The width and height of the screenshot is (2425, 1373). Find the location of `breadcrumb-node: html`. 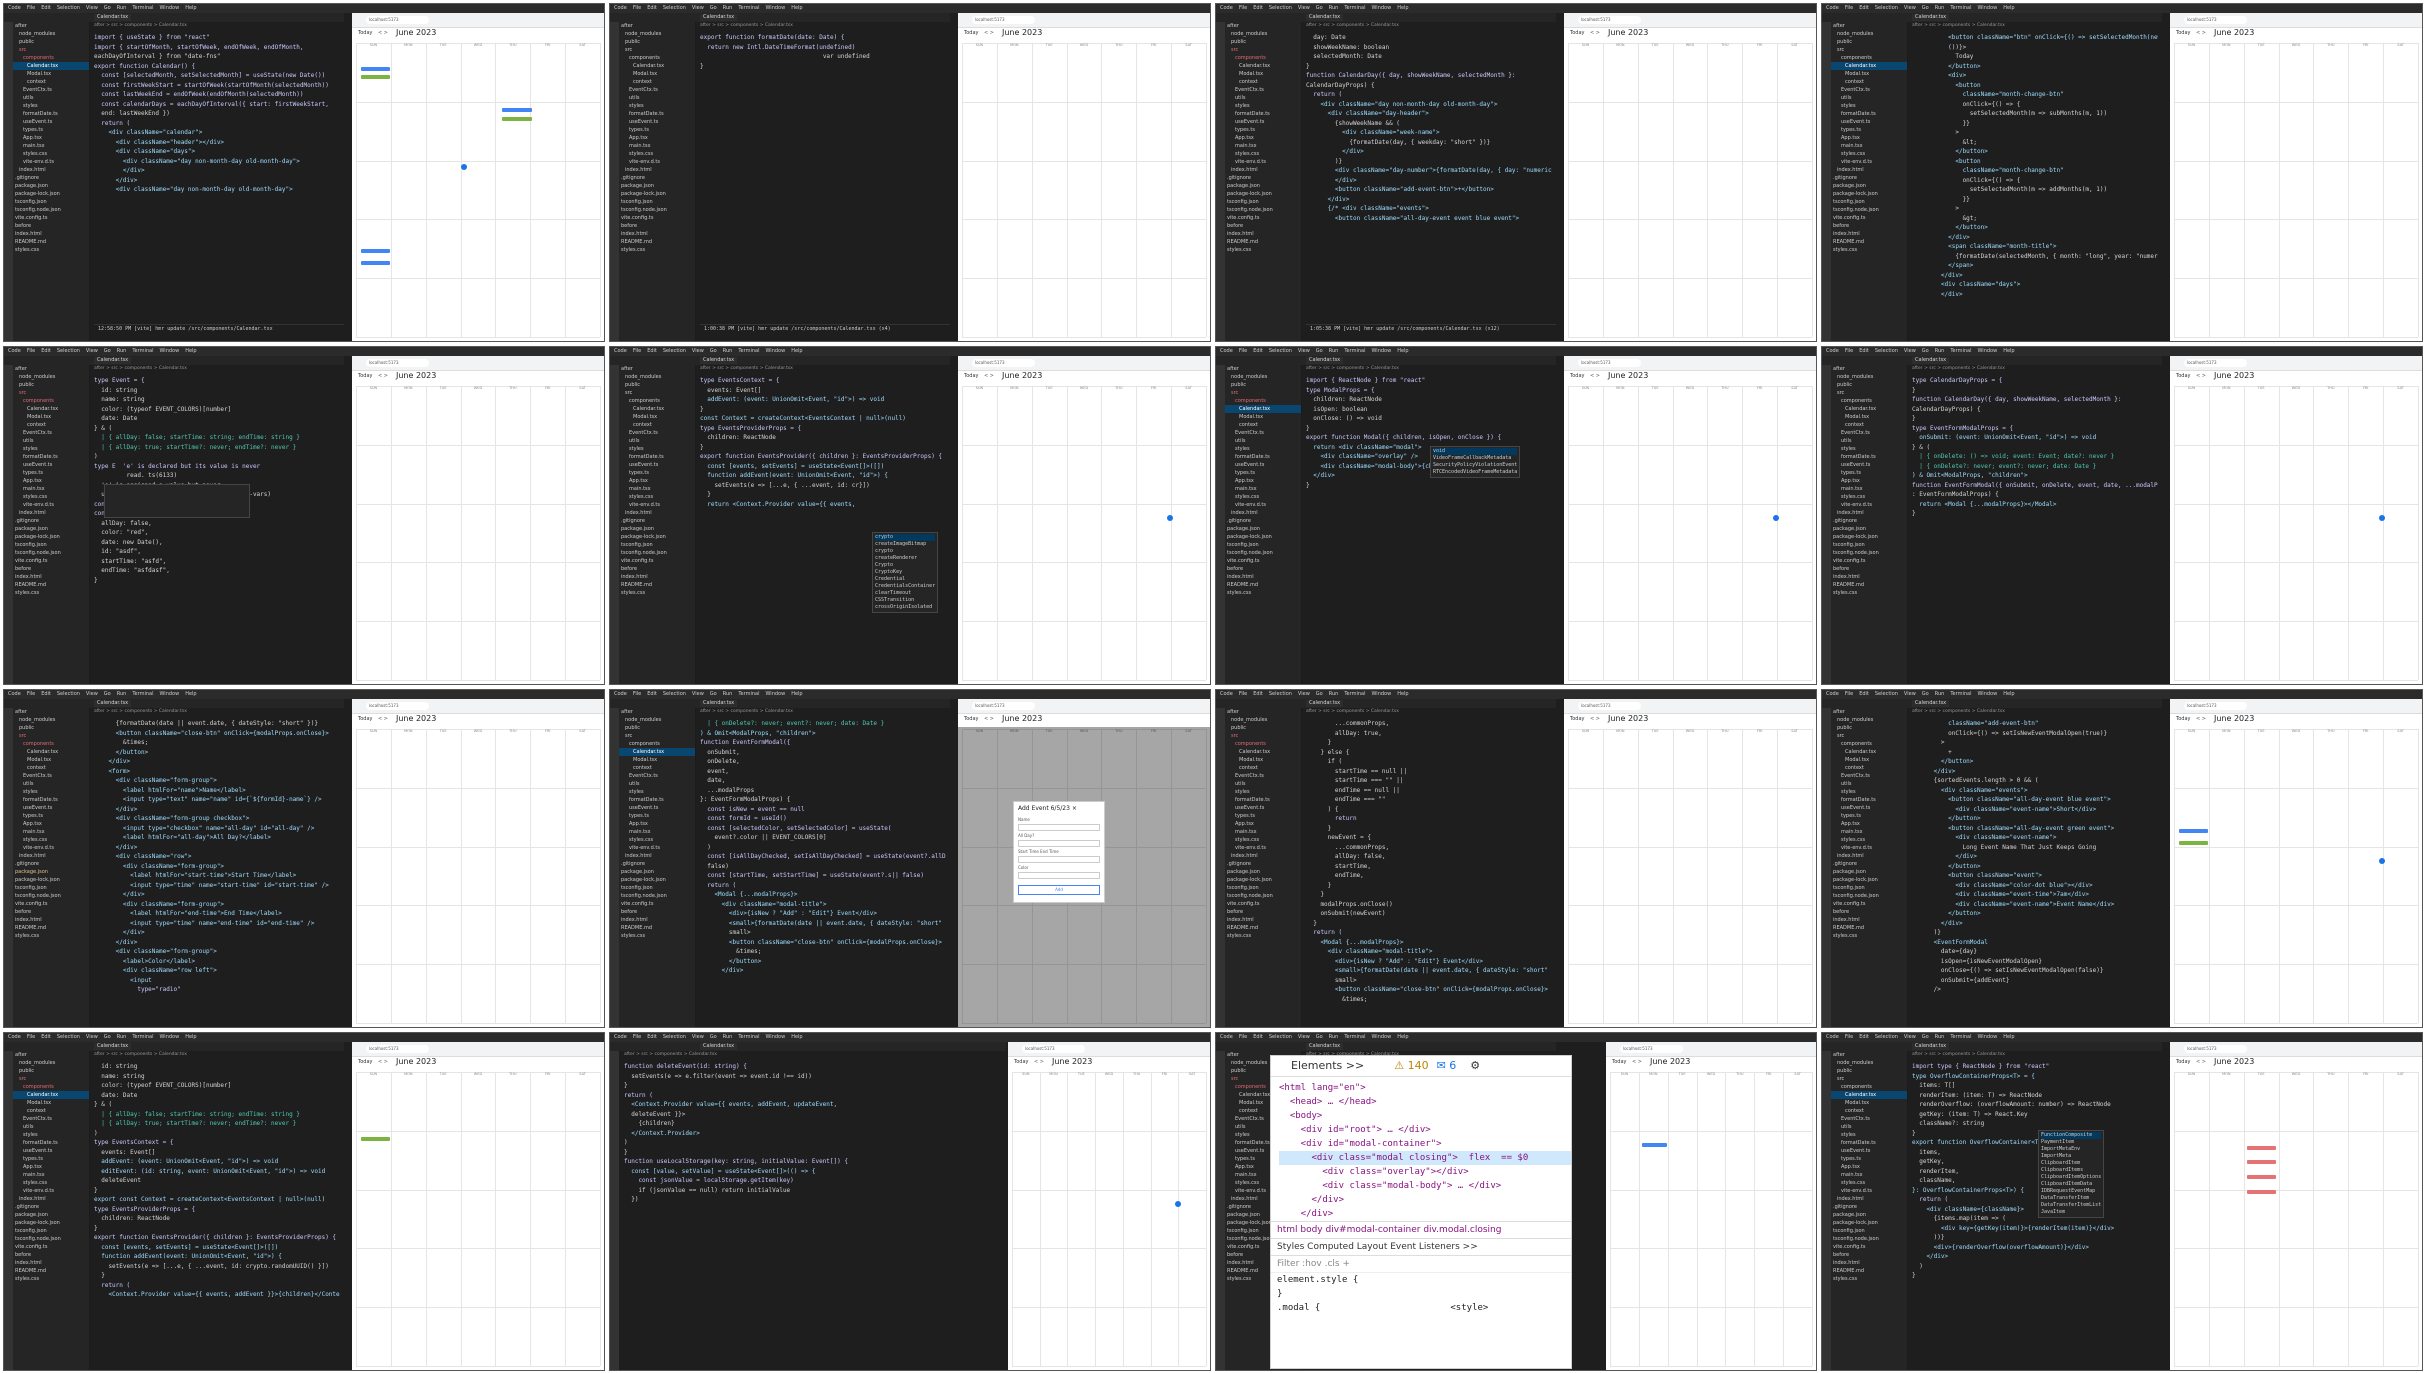

breadcrumb-node: html is located at coordinates (1288, 1230).